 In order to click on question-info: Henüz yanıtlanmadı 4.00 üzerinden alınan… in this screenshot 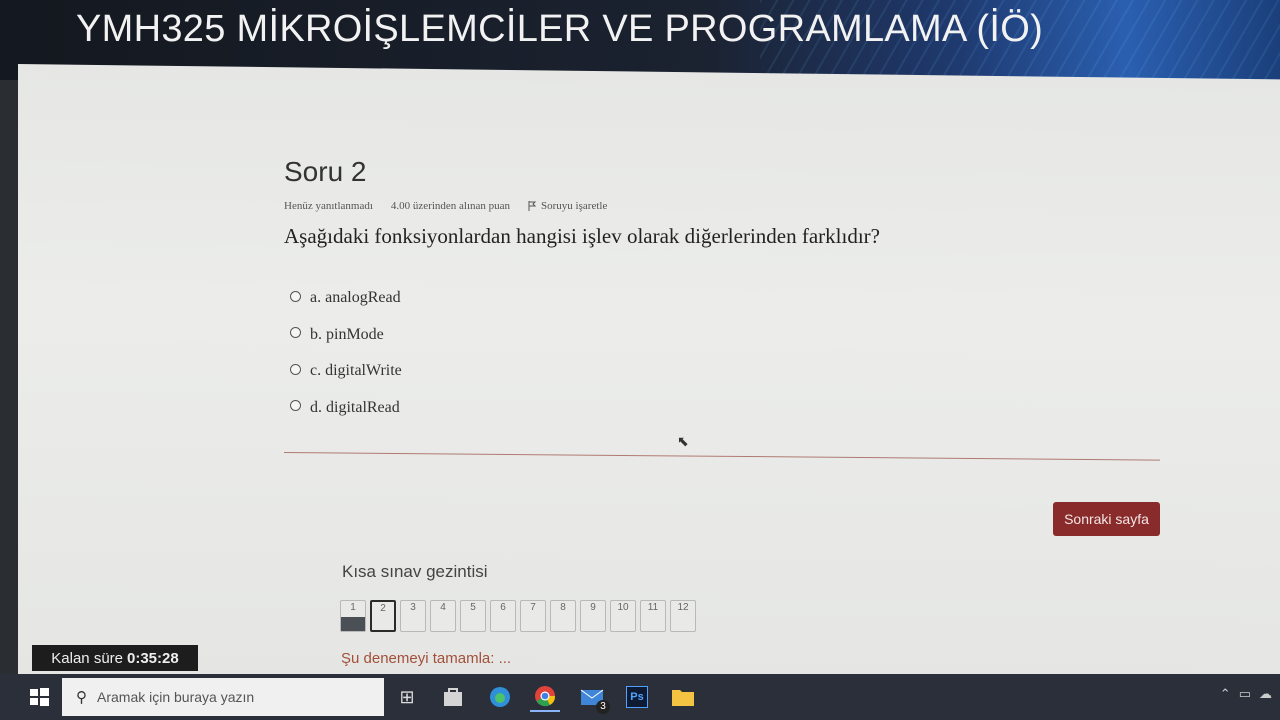, I will do `click(445, 206)`.